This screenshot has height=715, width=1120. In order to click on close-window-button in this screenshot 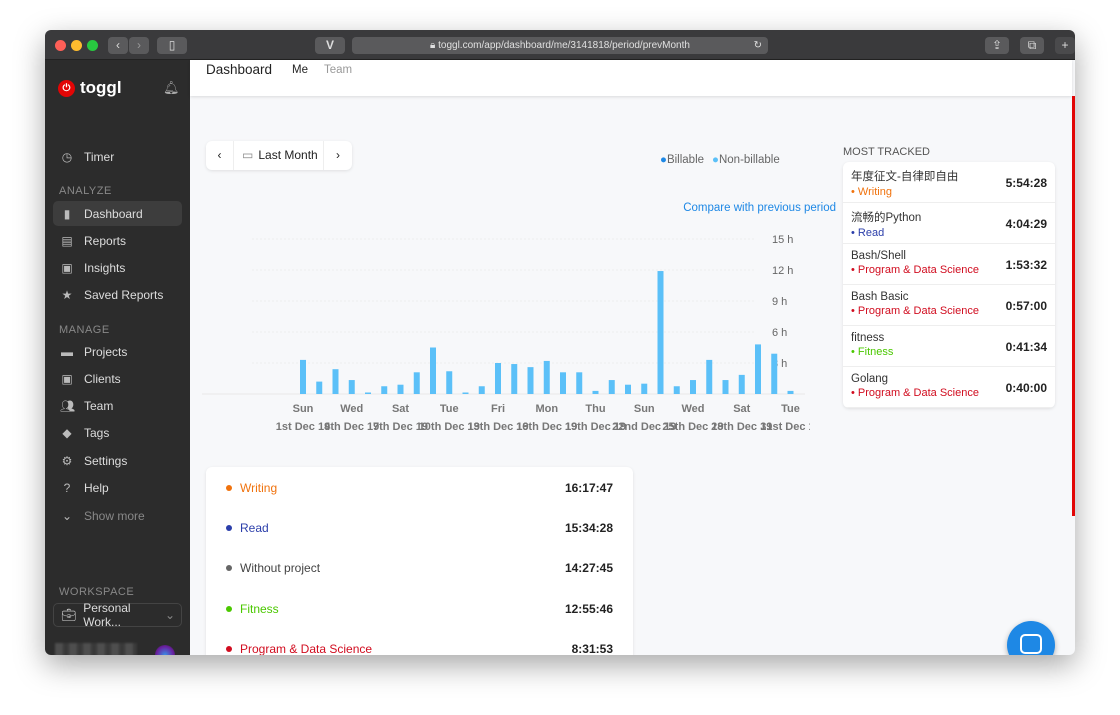, I will do `click(60, 45)`.